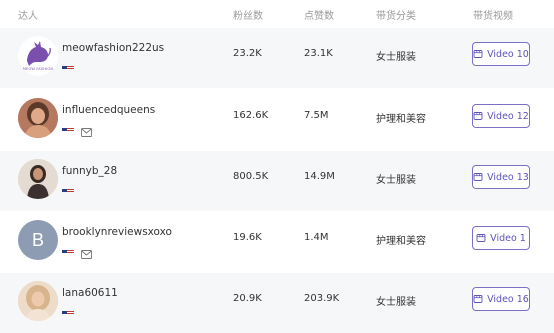  Describe the element at coordinates (38, 56) in the screenshot. I see `brand-logo-avatar: MEOW FASHION` at that location.